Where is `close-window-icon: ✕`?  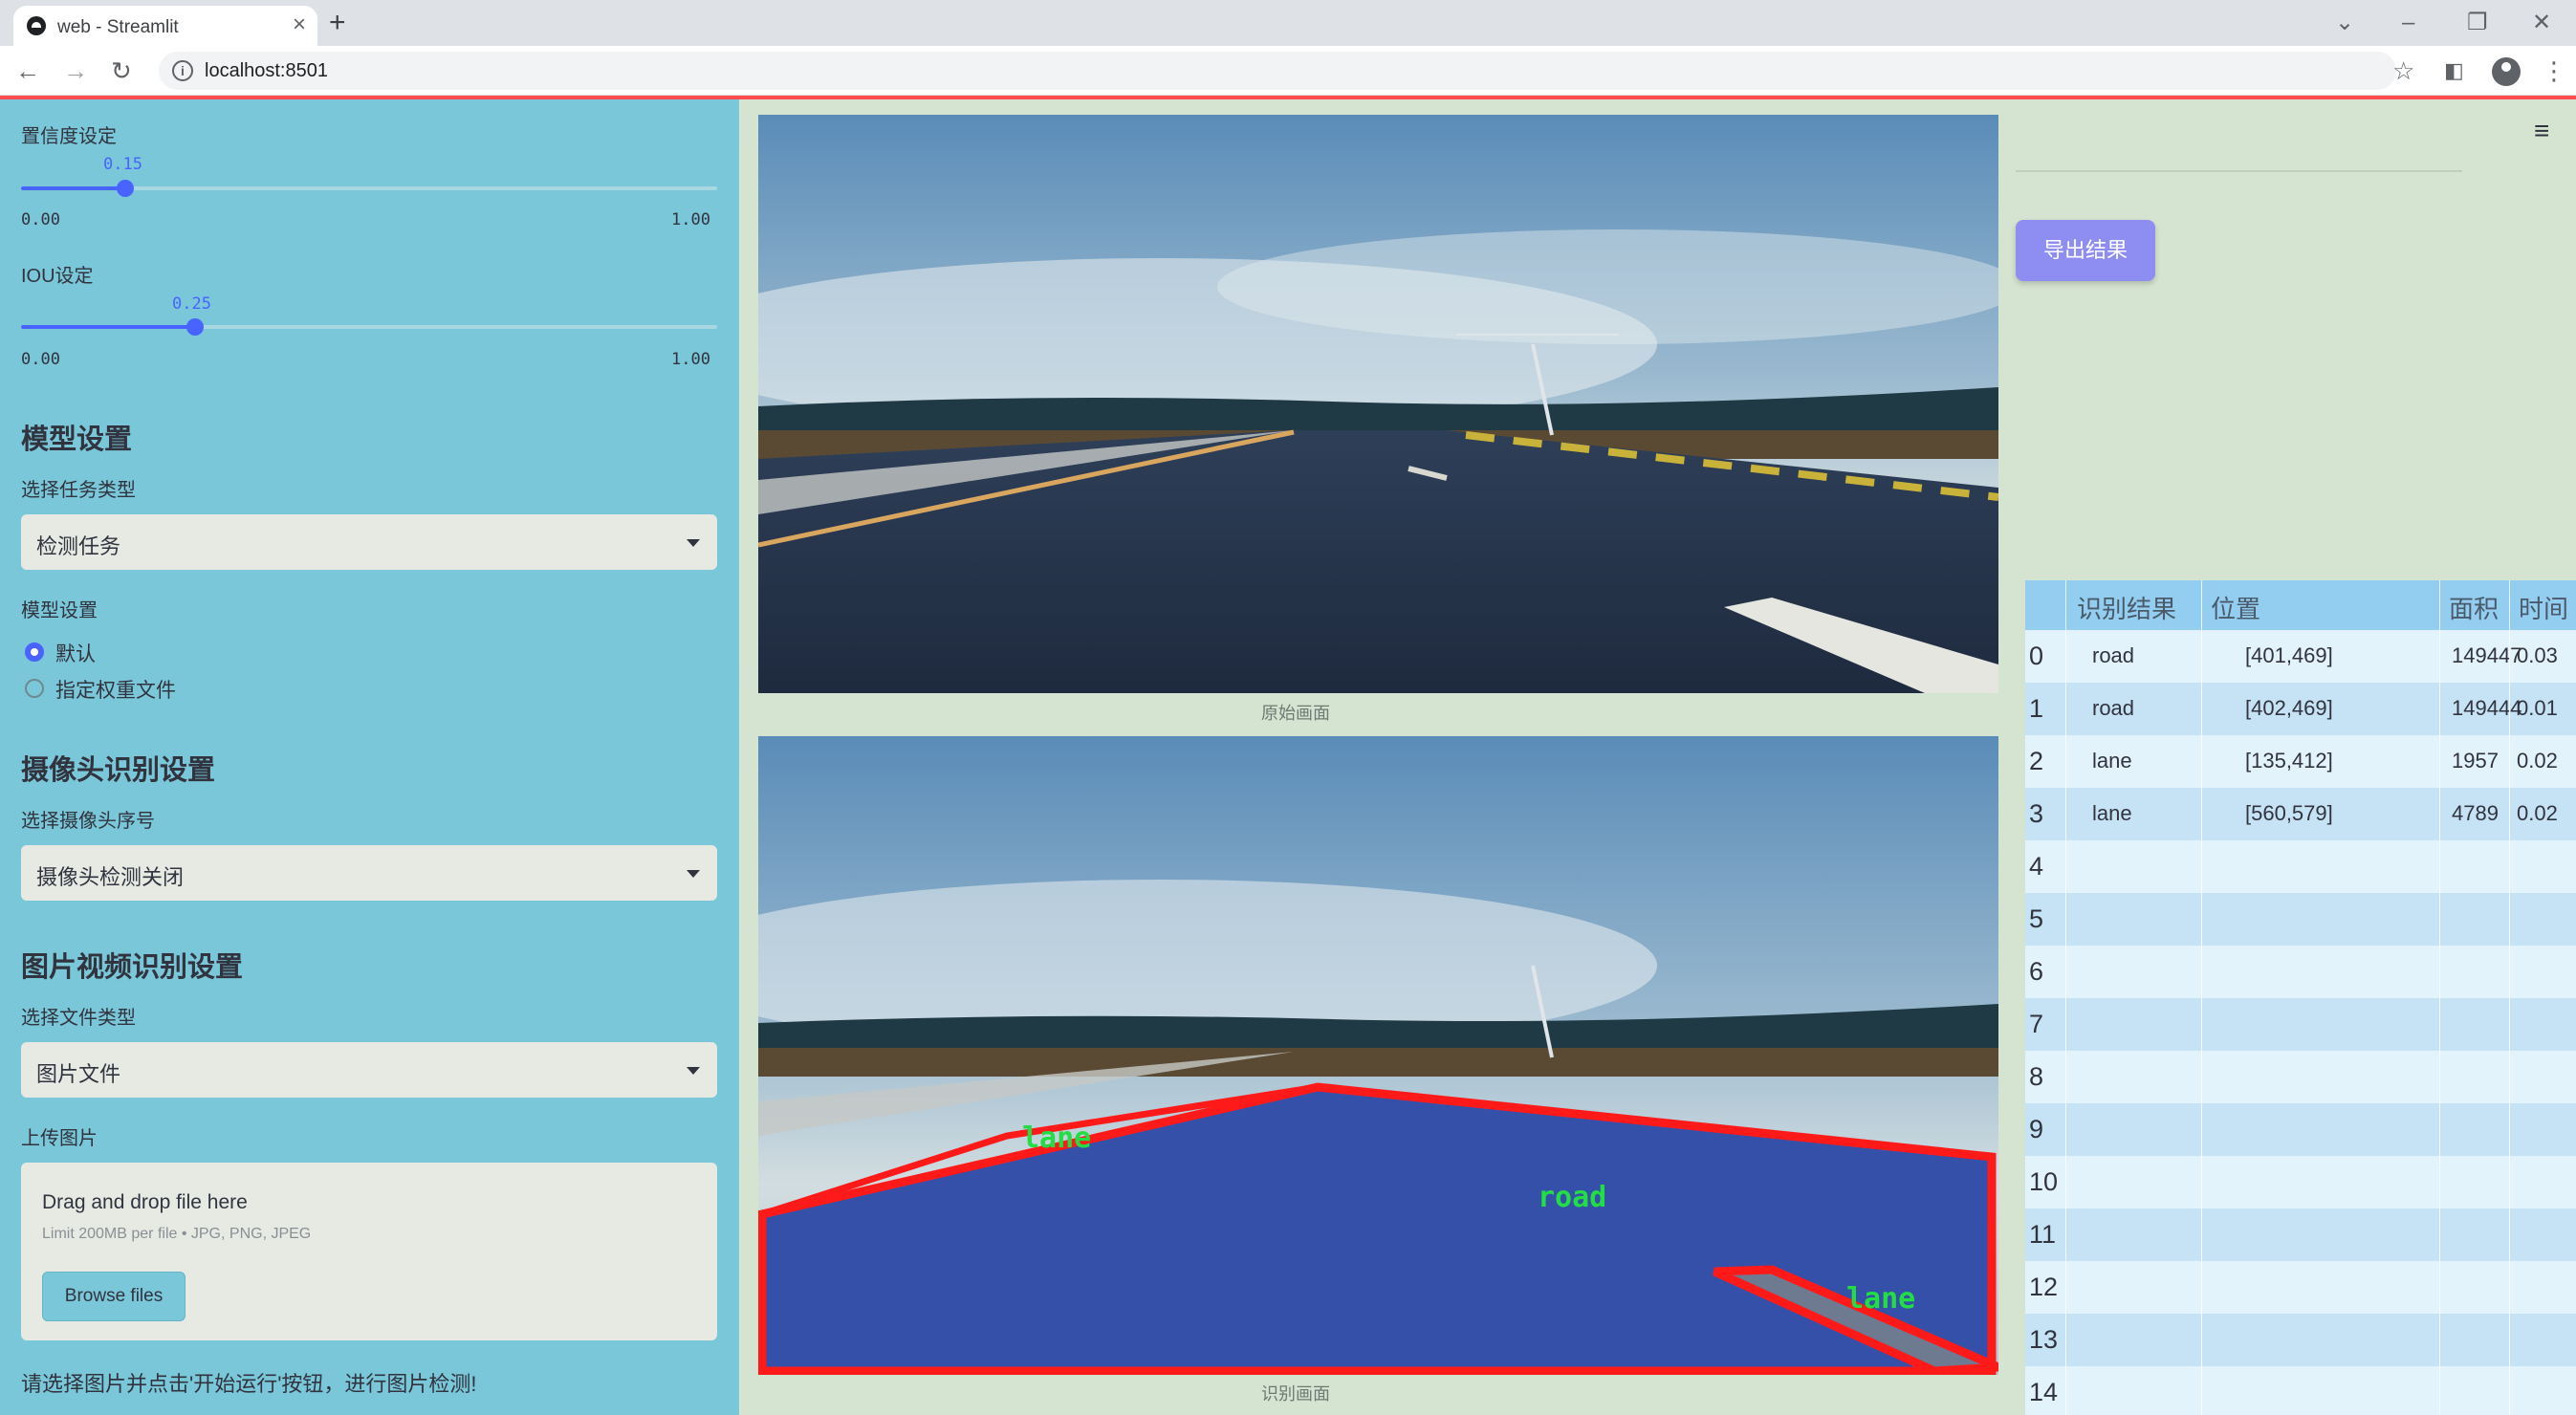 close-window-icon: ✕ is located at coordinates (2541, 23).